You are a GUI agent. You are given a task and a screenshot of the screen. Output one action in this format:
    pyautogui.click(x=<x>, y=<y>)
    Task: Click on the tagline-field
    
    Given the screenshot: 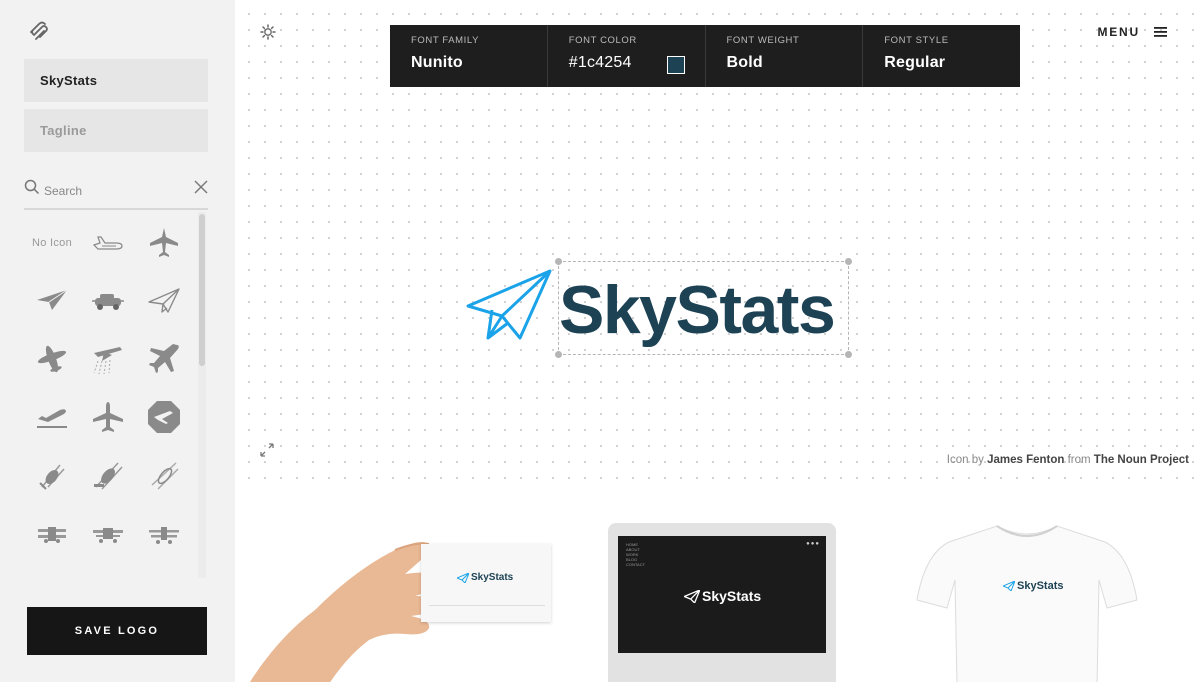 What is the action you would take?
    pyautogui.click(x=116, y=130)
    